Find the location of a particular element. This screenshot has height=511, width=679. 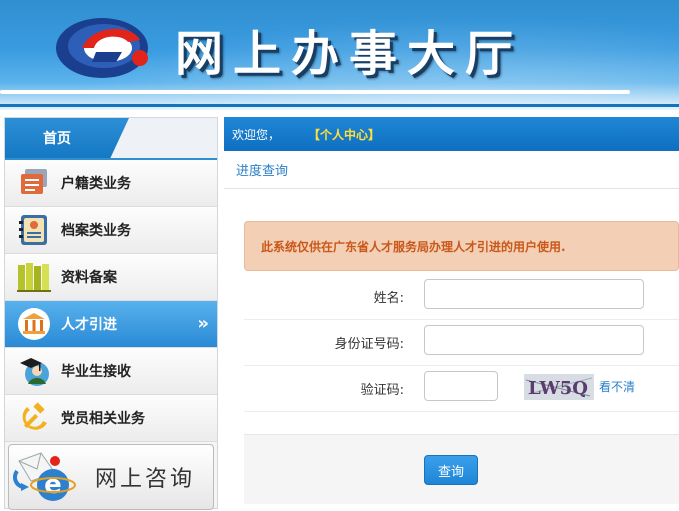

archive-folder-icon is located at coordinates (34, 230).